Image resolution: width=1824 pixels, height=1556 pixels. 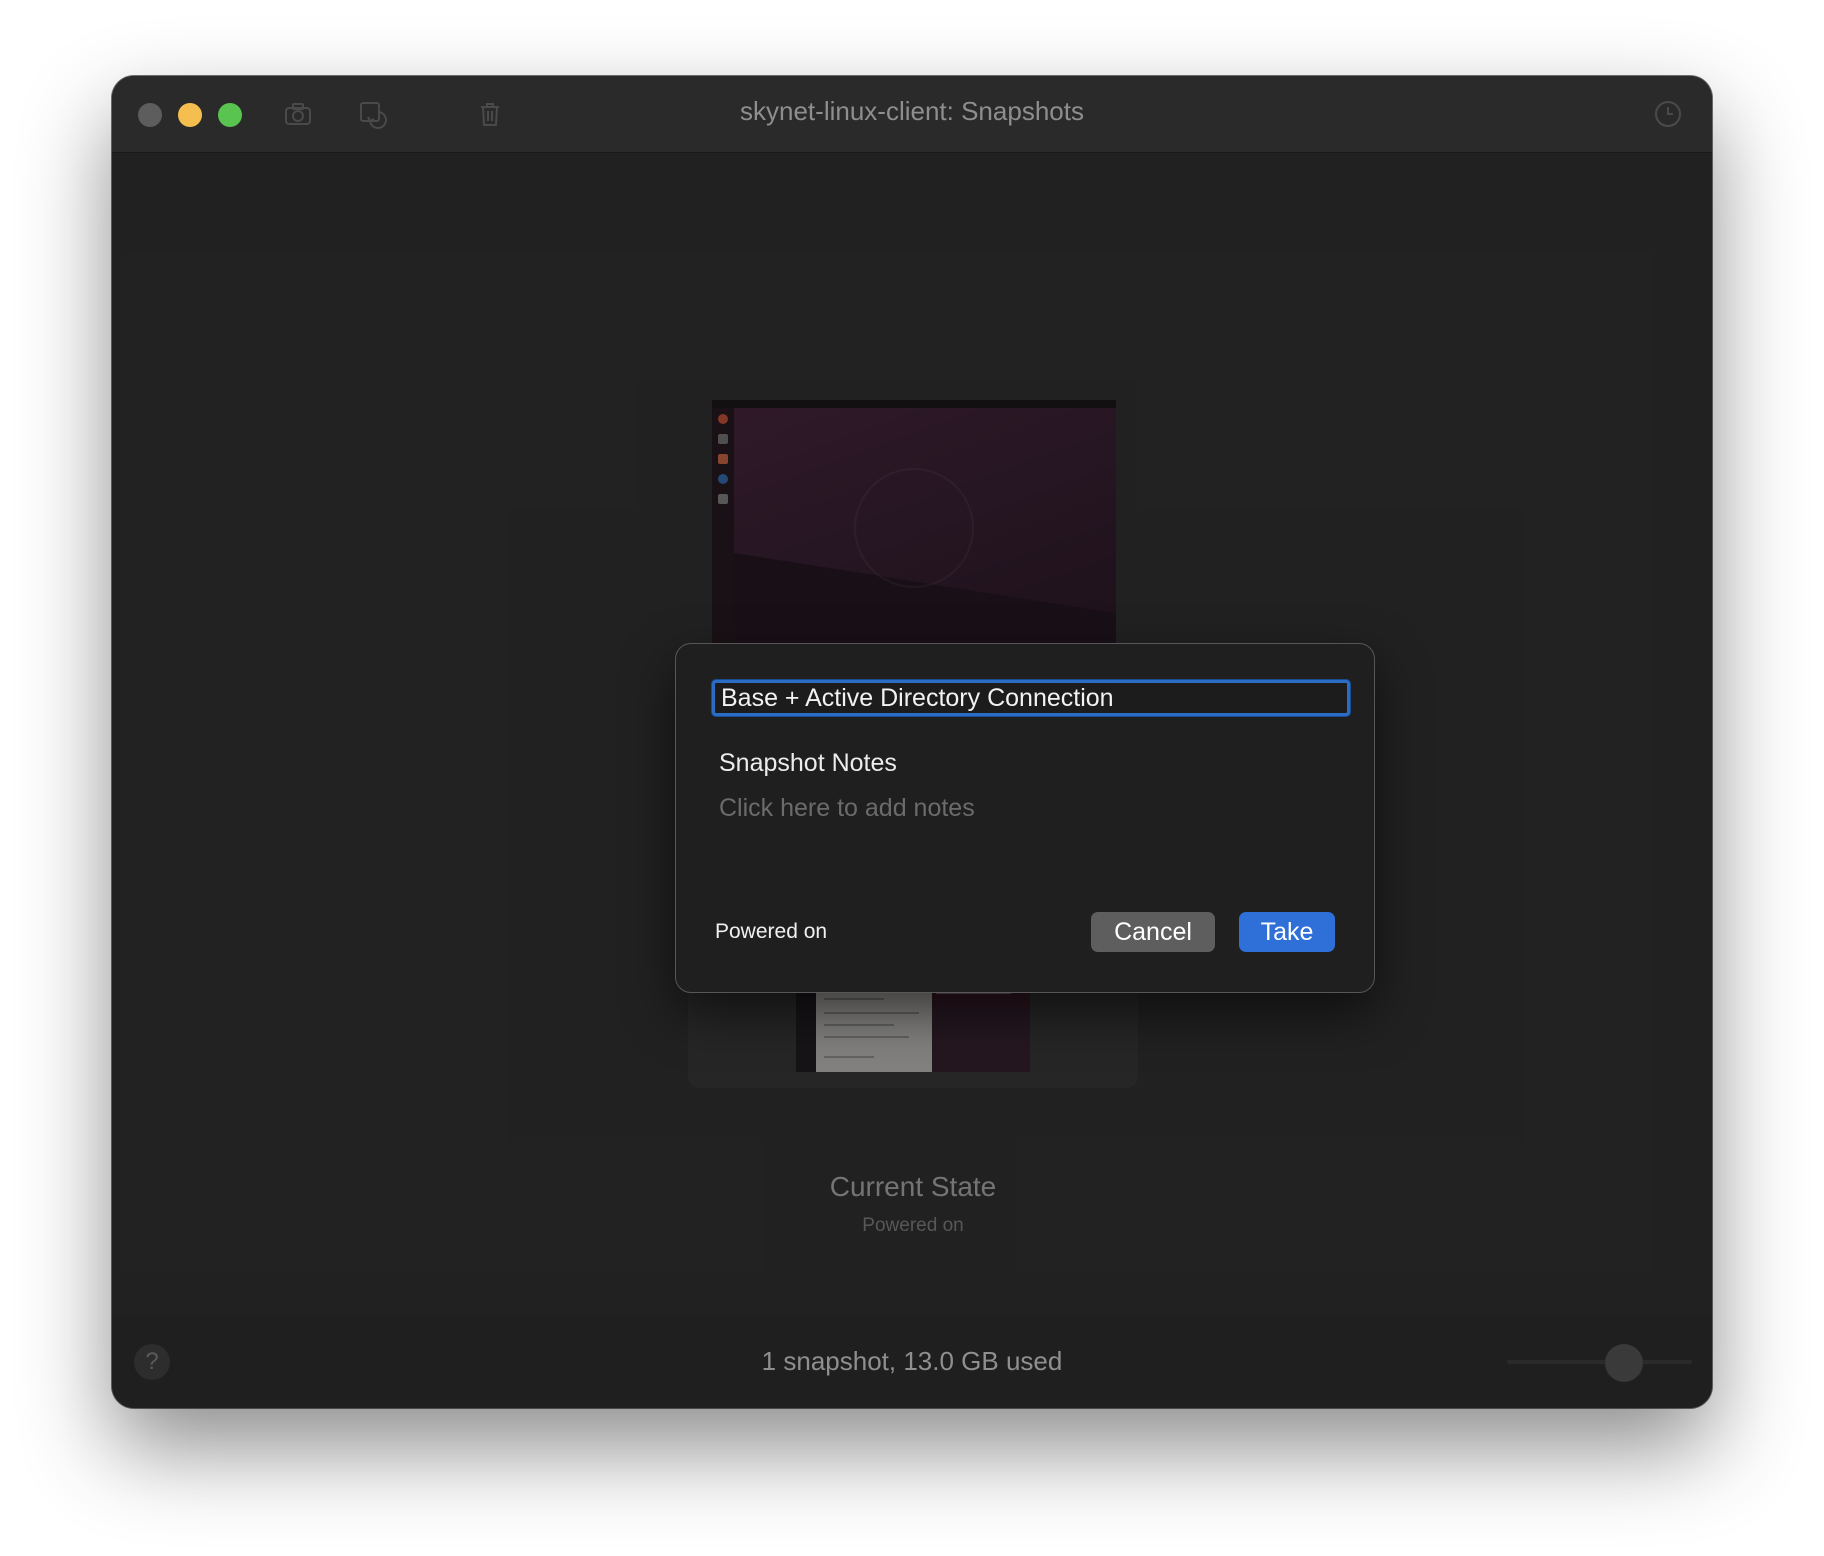 What do you see at coordinates (808, 763) in the screenshot?
I see `snapshot-notes-label: Snapshot Notes` at bounding box center [808, 763].